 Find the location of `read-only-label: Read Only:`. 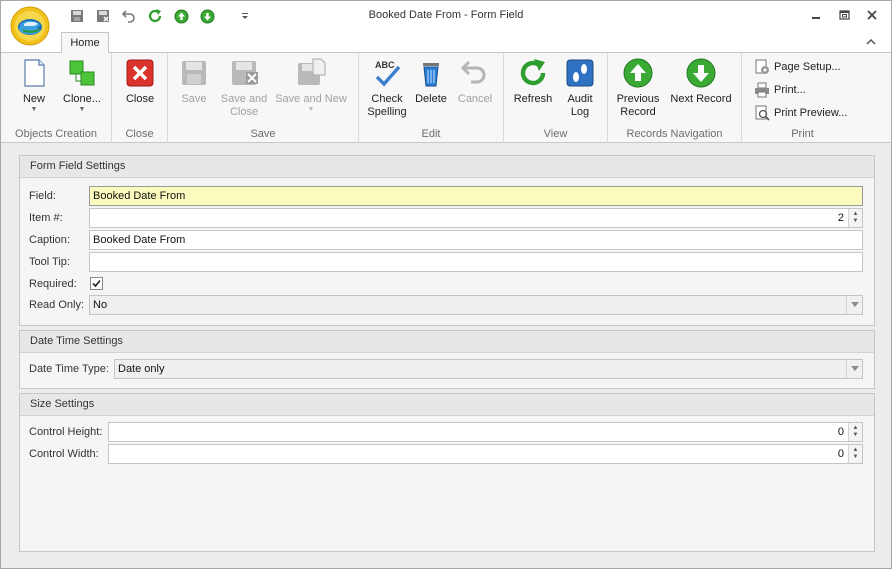

read-only-label: Read Only: is located at coordinates (57, 305).